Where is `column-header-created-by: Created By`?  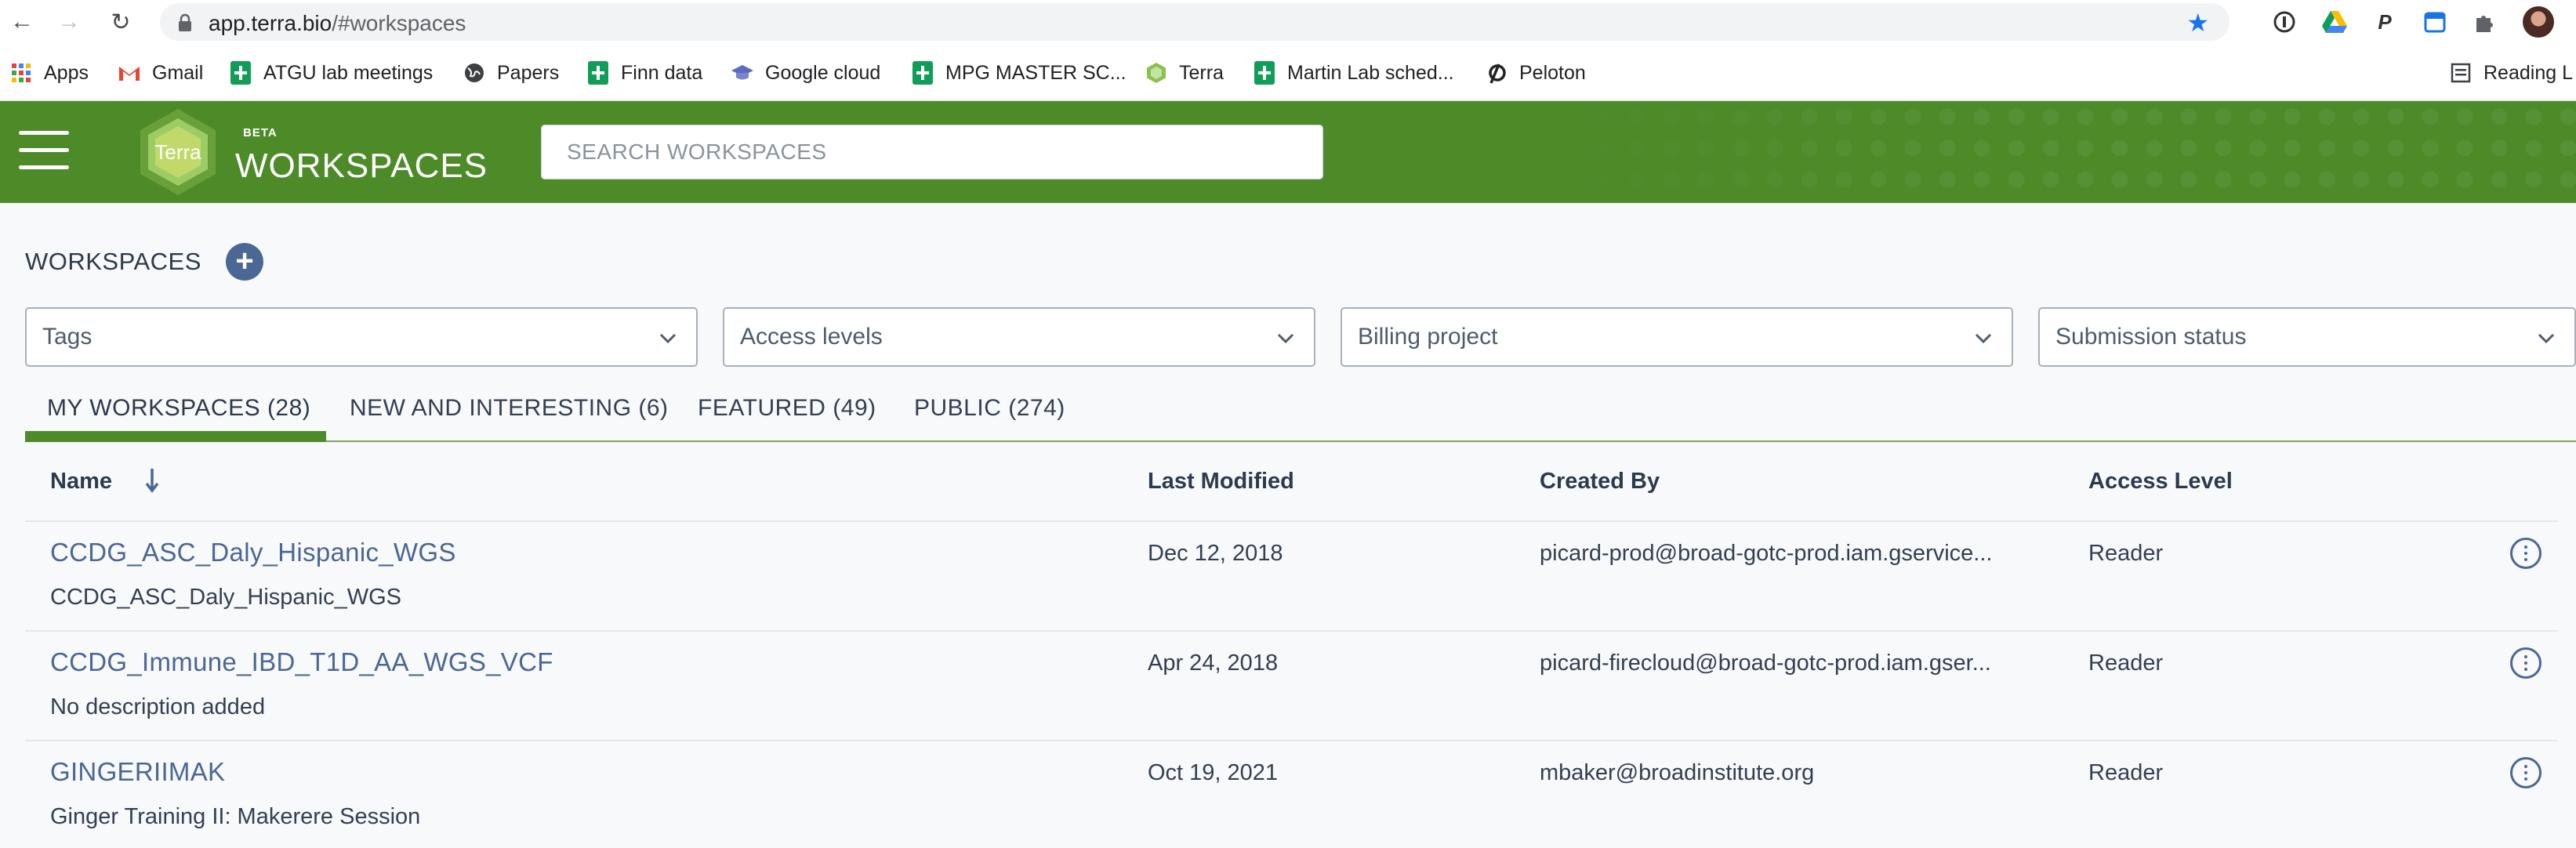
column-header-created-by: Created By is located at coordinates (1600, 482).